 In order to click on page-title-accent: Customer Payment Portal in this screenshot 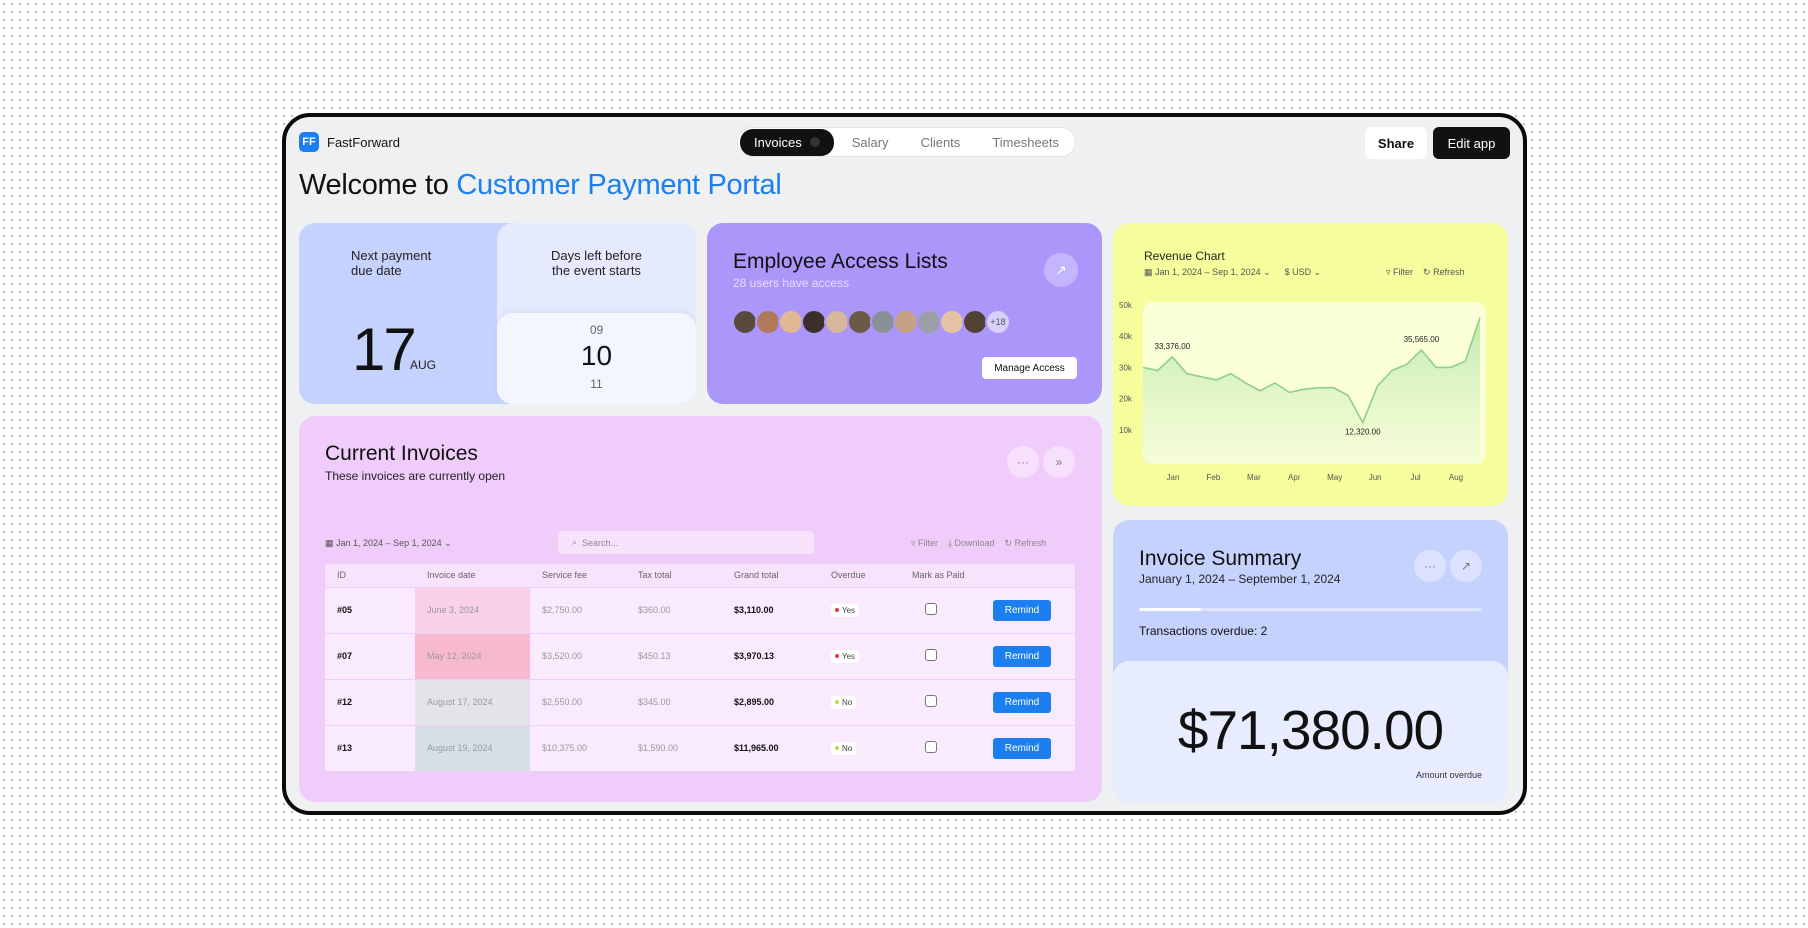, I will do `click(619, 185)`.